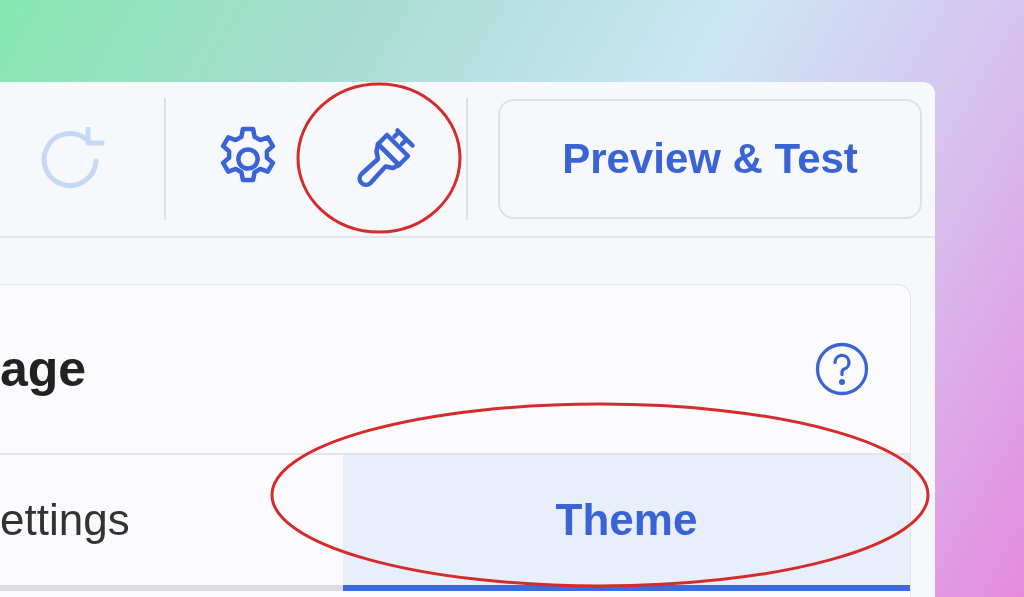  What do you see at coordinates (710, 159) in the screenshot?
I see `preview-test-button: Preview & Test` at bounding box center [710, 159].